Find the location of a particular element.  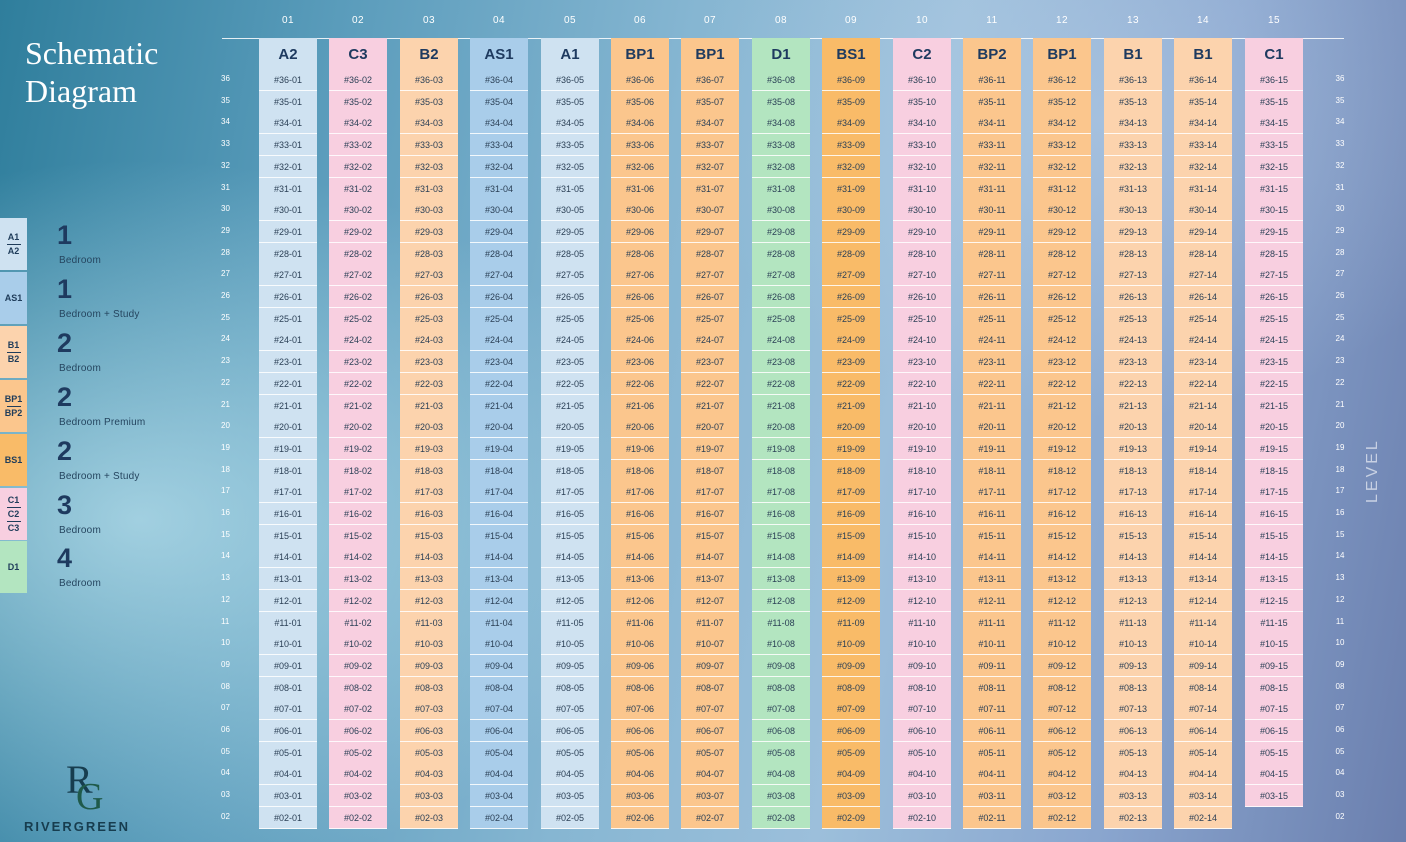

unit-cell: #25-12 is located at coordinates (1062, 319).